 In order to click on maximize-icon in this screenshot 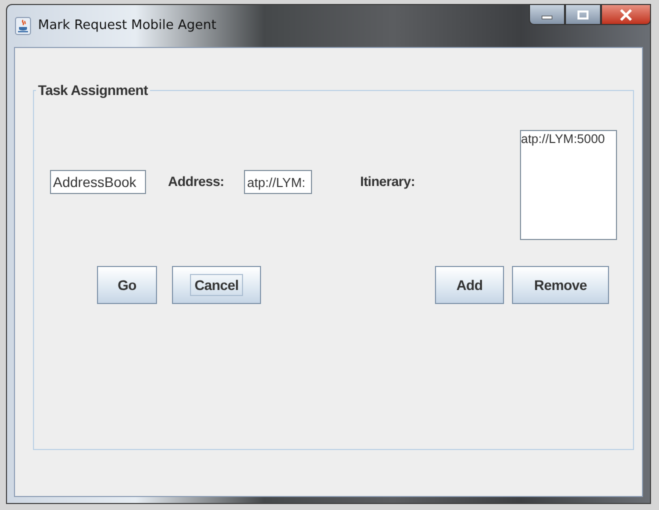, I will do `click(583, 15)`.